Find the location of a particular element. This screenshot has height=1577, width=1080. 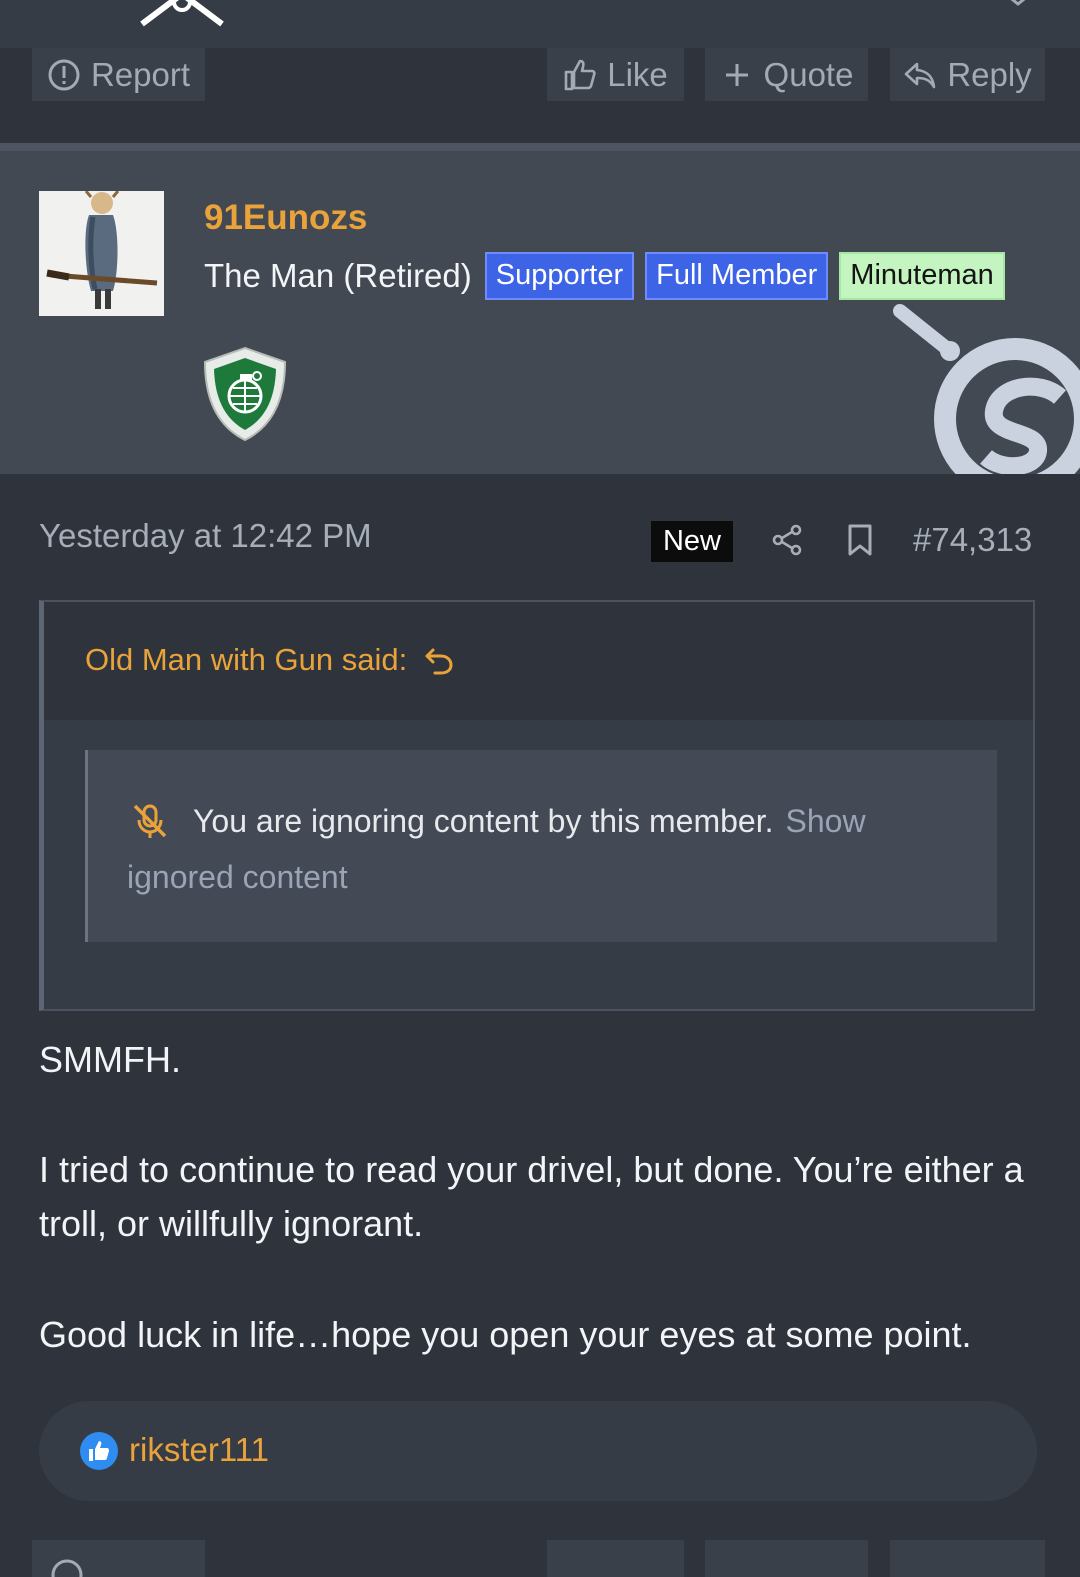

badge-supporter: Supporter is located at coordinates (559, 276).